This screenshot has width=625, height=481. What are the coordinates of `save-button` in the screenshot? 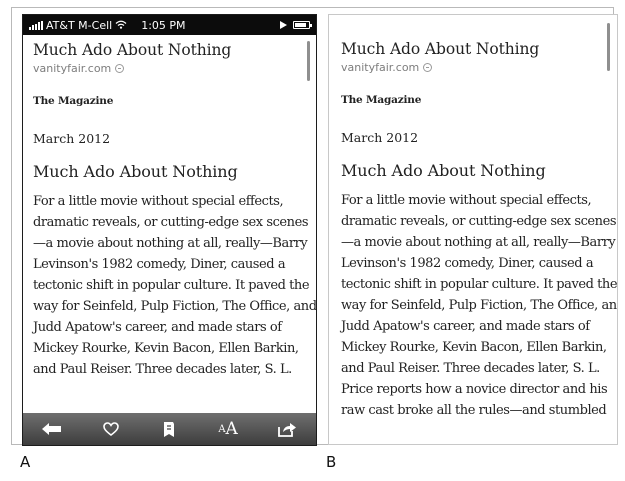 It's located at (169, 429).